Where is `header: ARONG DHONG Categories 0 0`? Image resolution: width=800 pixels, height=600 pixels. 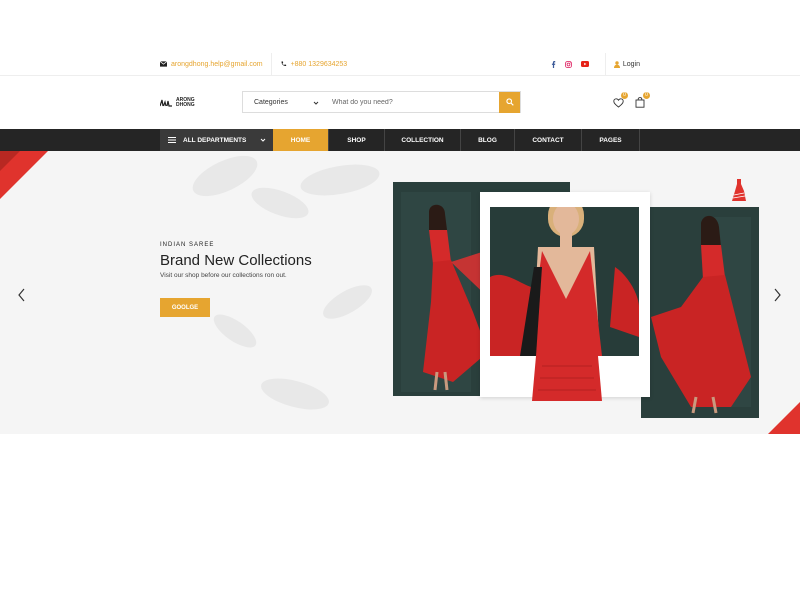
header: ARONG DHONG Categories 0 0 is located at coordinates (400, 102).